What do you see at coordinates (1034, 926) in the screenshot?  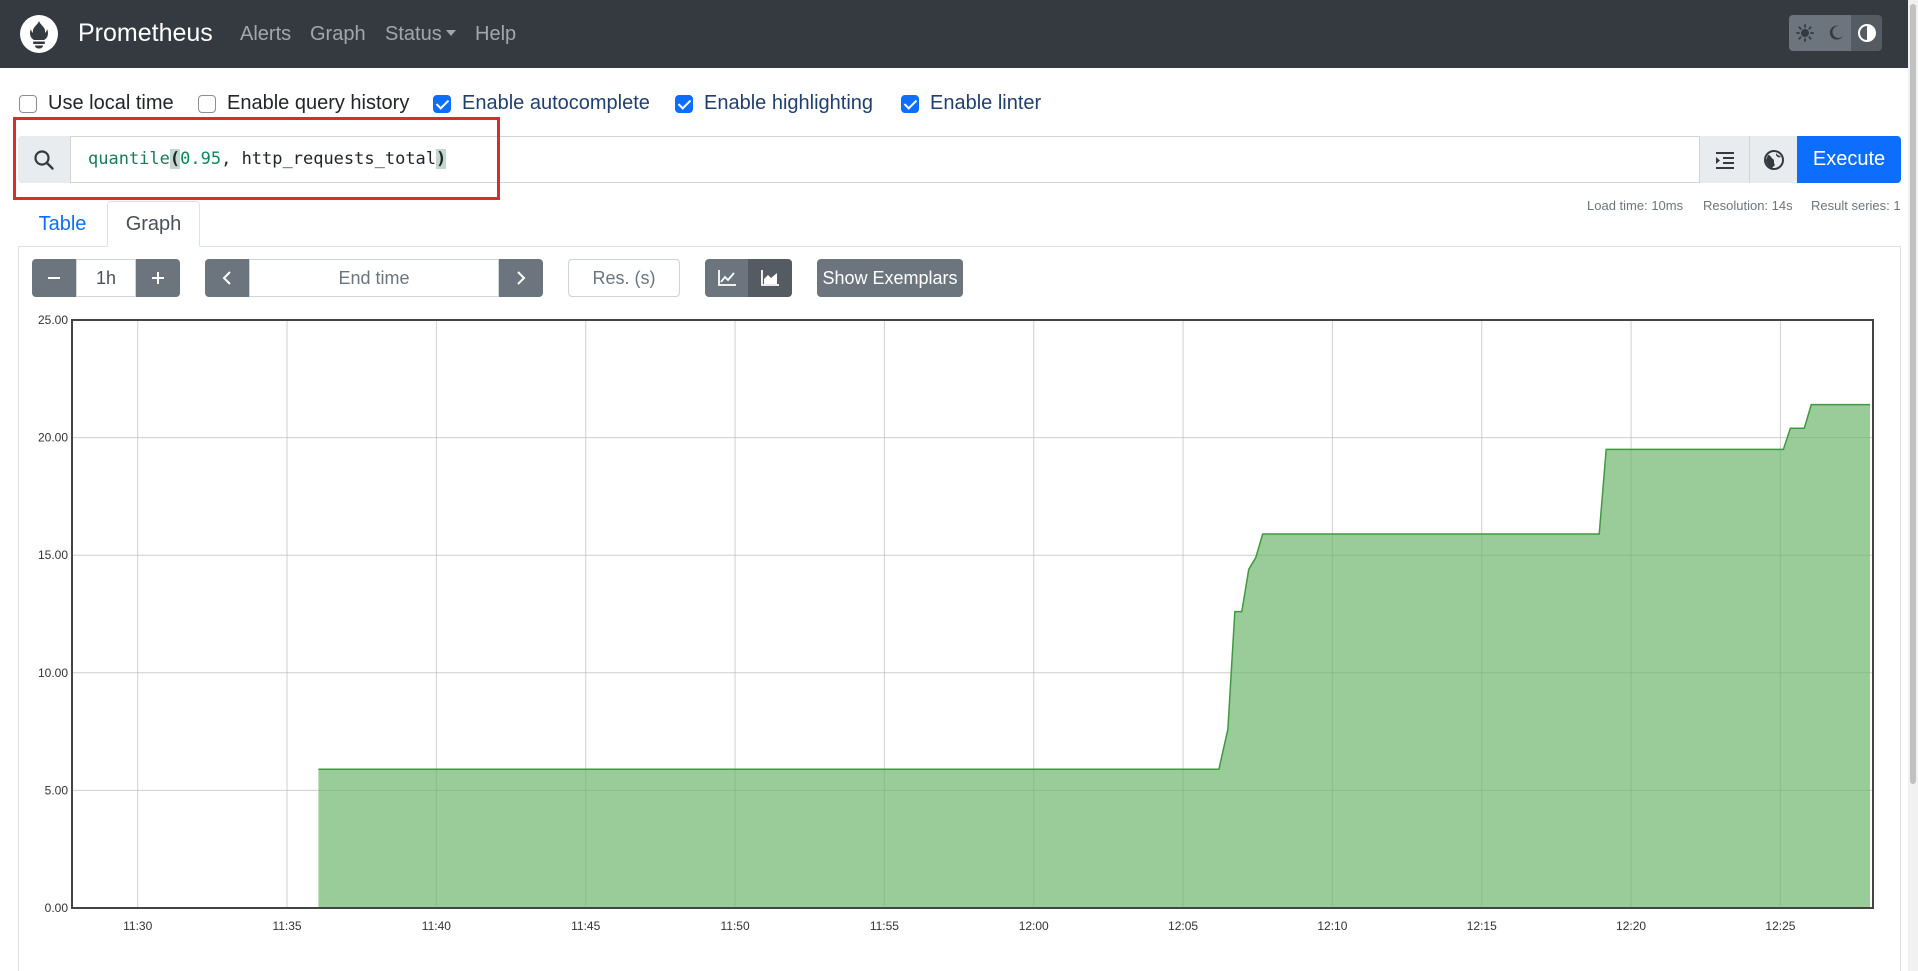 I see `x-tick-label: 12:00` at bounding box center [1034, 926].